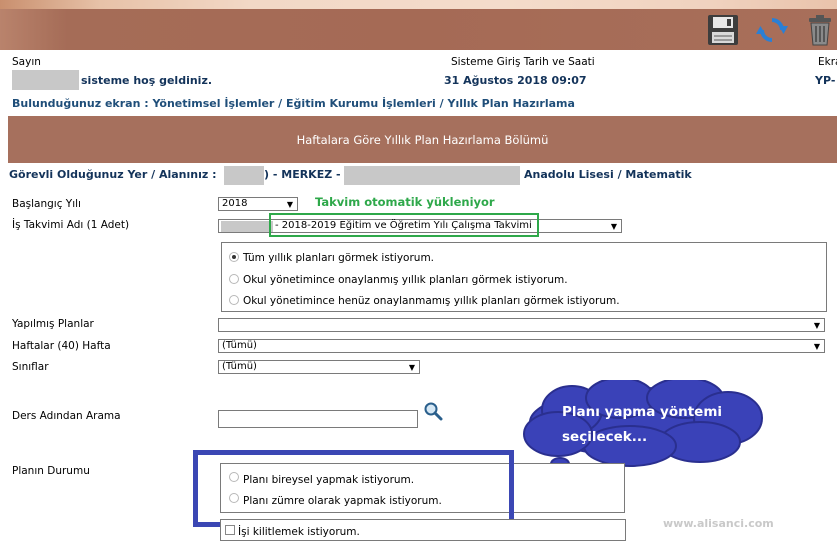 The height and width of the screenshot is (556, 837). Describe the element at coordinates (523, 62) in the screenshot. I see `login-label: Sisteme Giriş Tarih ve Saati` at that location.